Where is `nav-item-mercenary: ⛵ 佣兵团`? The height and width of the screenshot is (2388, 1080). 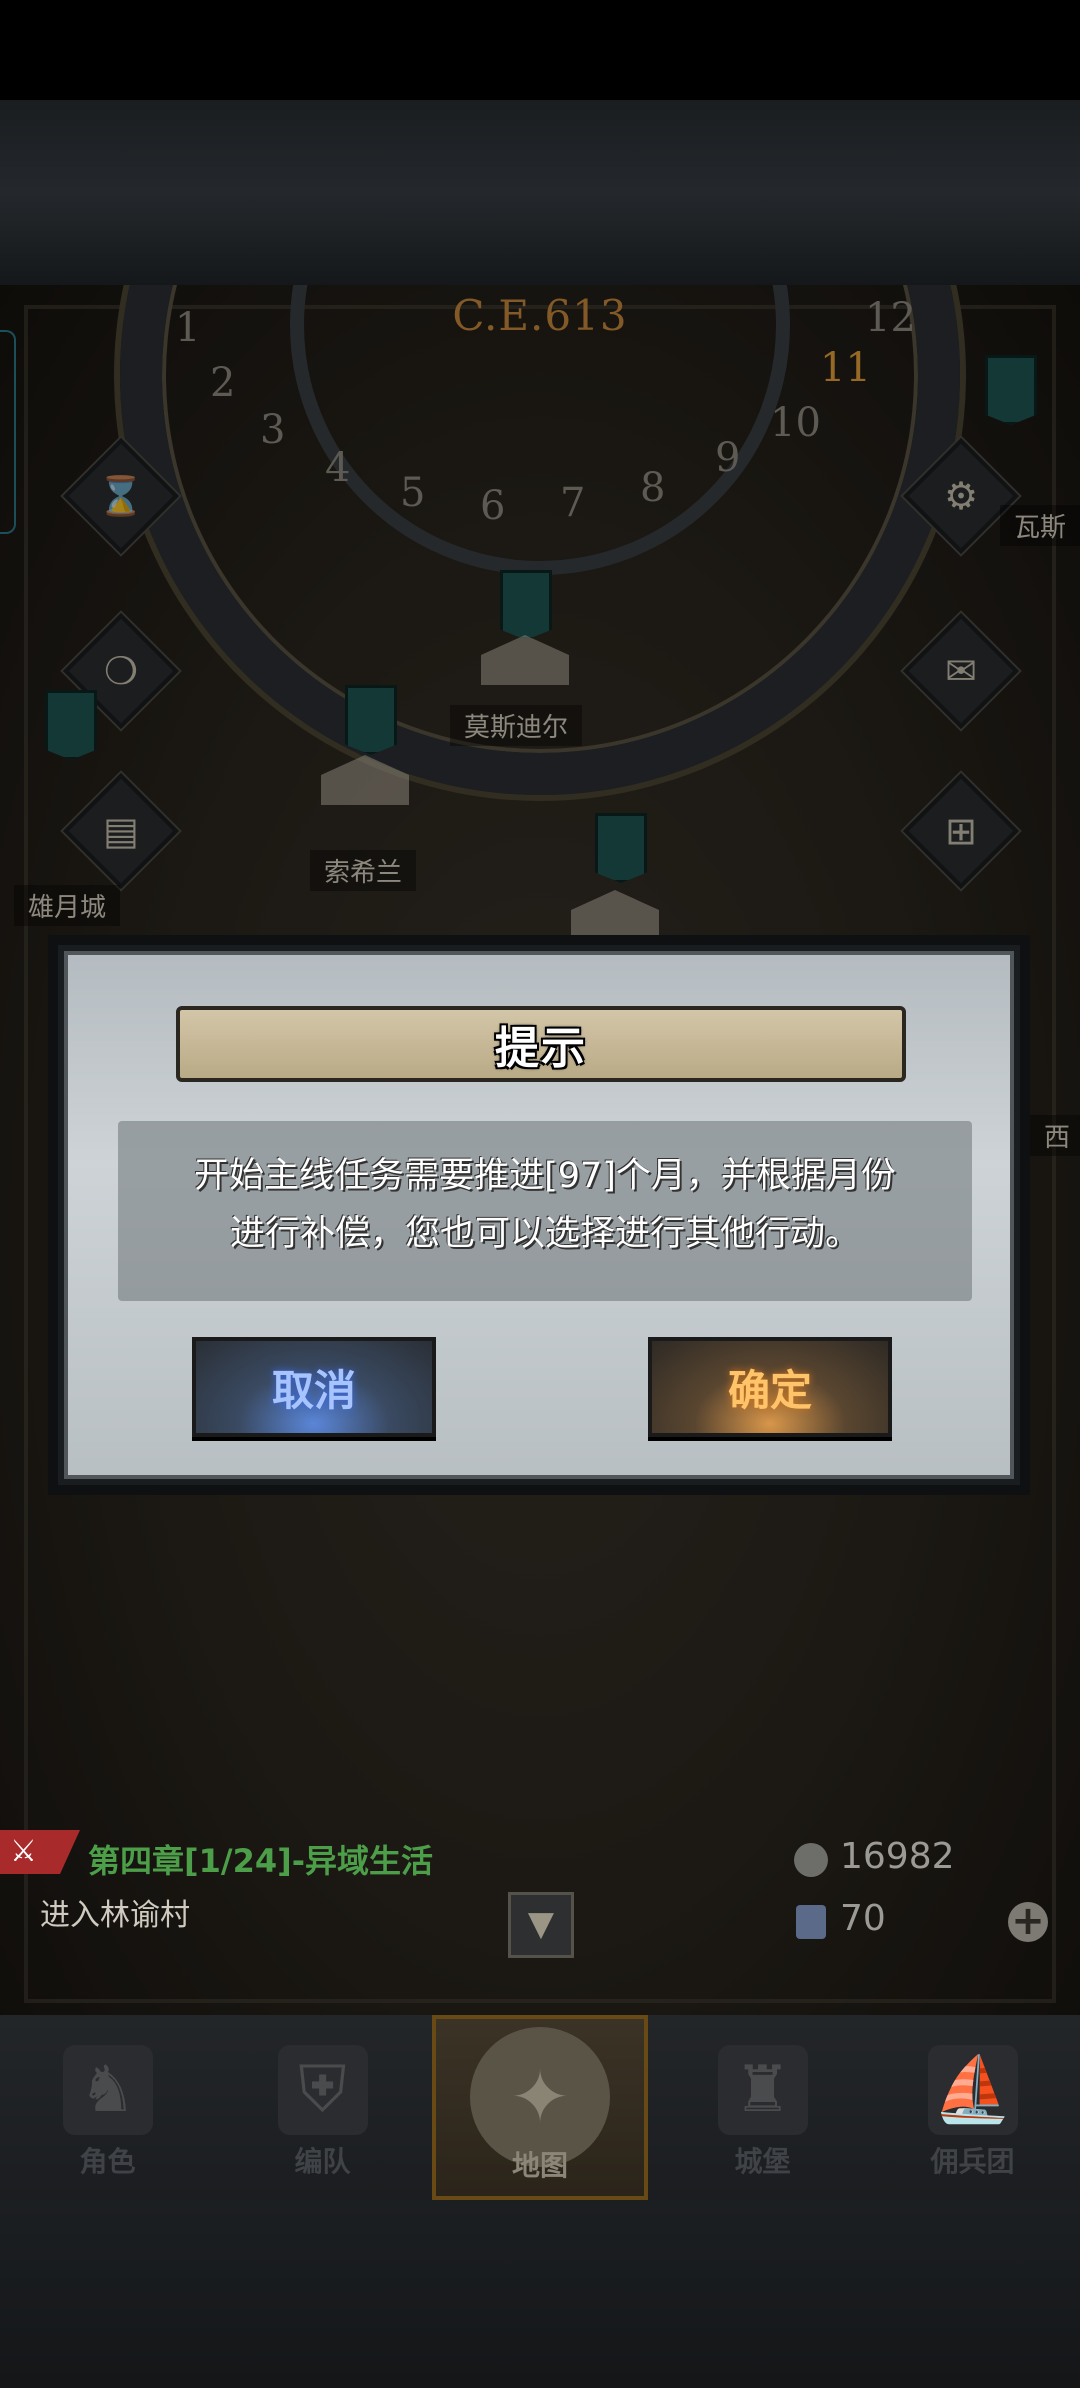 nav-item-mercenary: ⛵ 佣兵团 is located at coordinates (972, 2107).